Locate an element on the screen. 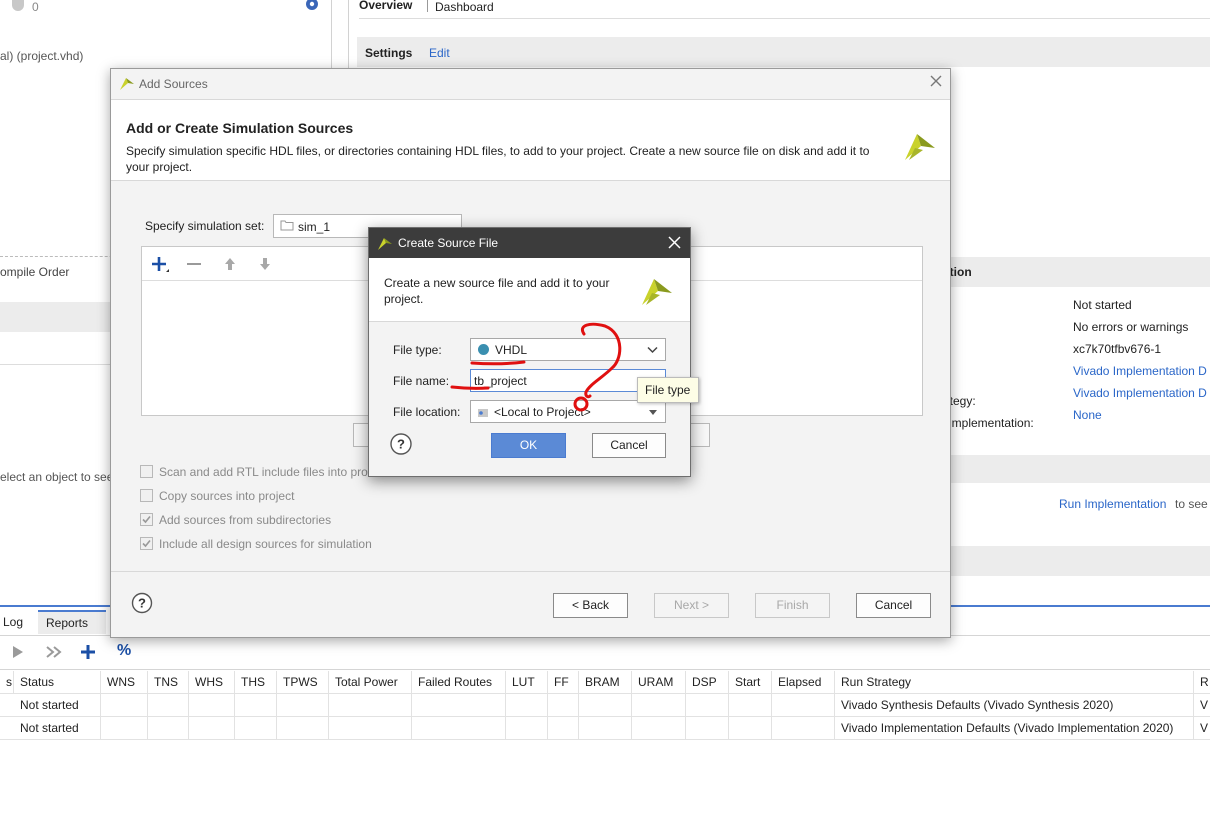 The image size is (1210, 815). annotation-overlay is located at coordinates (536, 367).